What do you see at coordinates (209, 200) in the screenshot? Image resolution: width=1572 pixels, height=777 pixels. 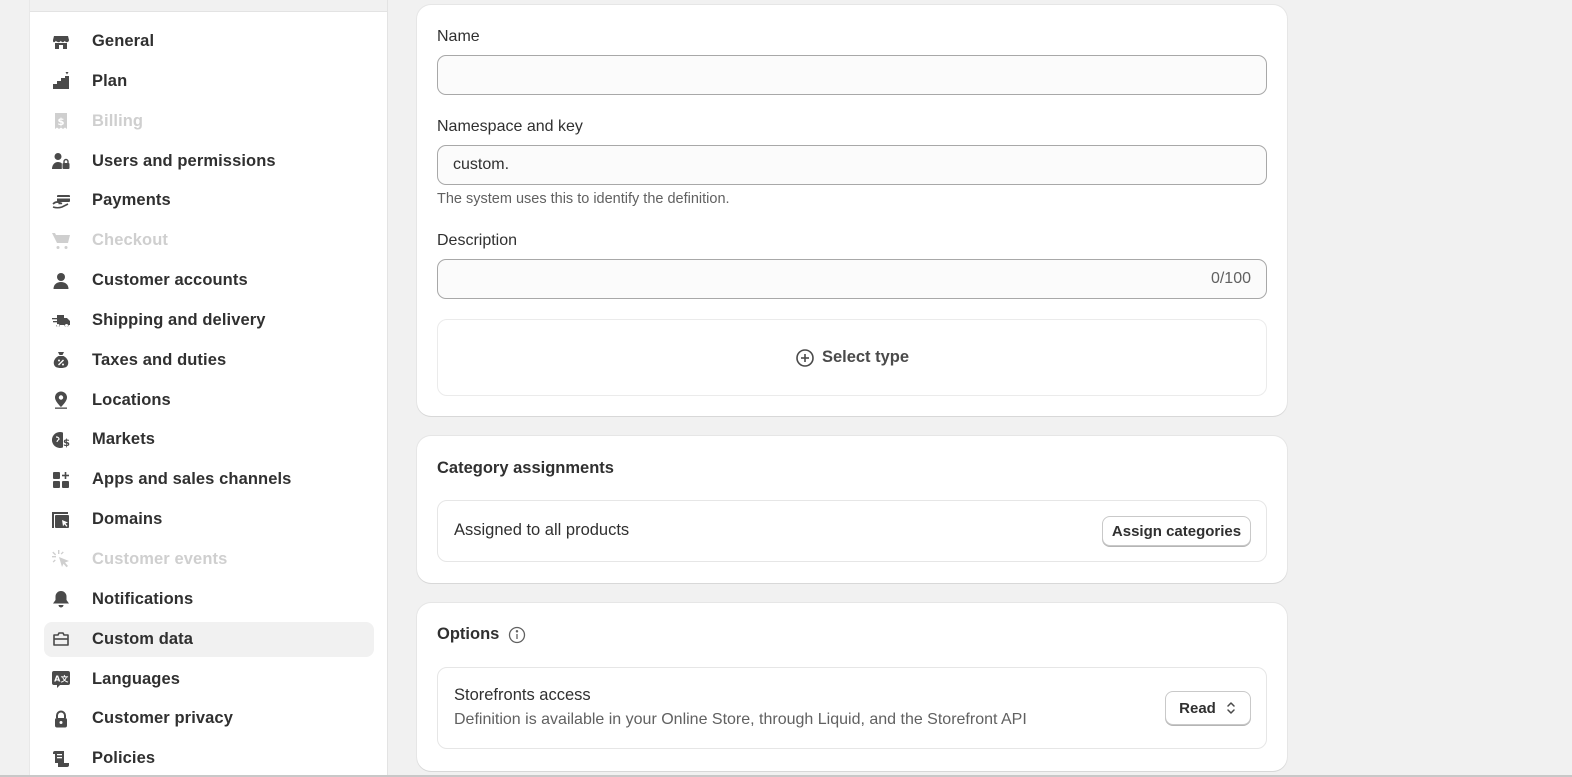 I see `sidebar-item-payments: Payments` at bounding box center [209, 200].